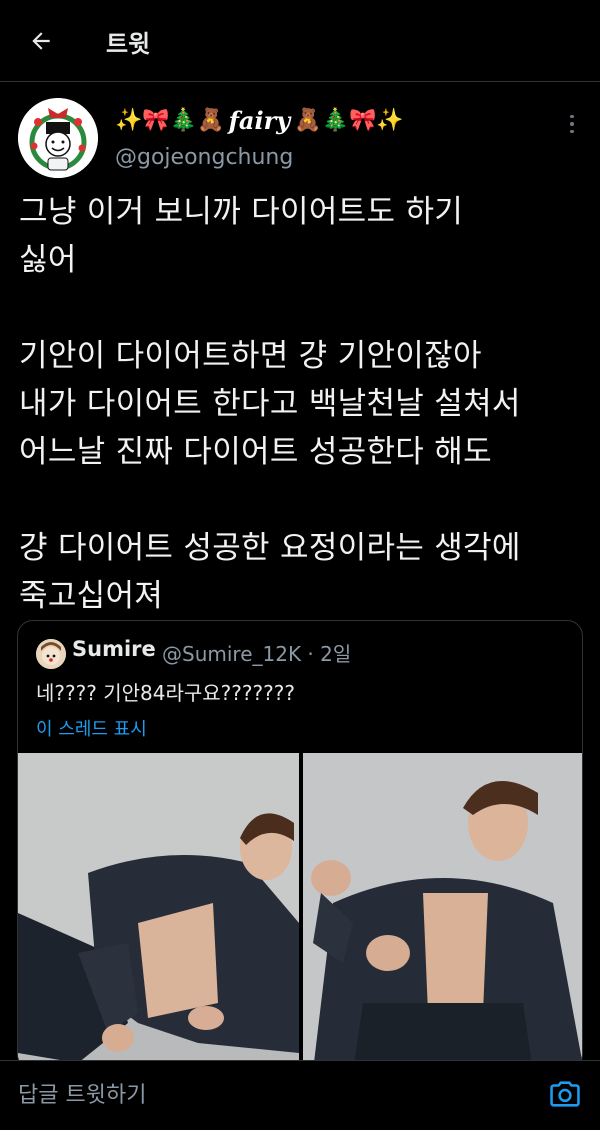 Image resolution: width=600 pixels, height=1130 pixels. Describe the element at coordinates (300, 1095) in the screenshot. I see `reply-bar: 답글 트윗하기` at that location.